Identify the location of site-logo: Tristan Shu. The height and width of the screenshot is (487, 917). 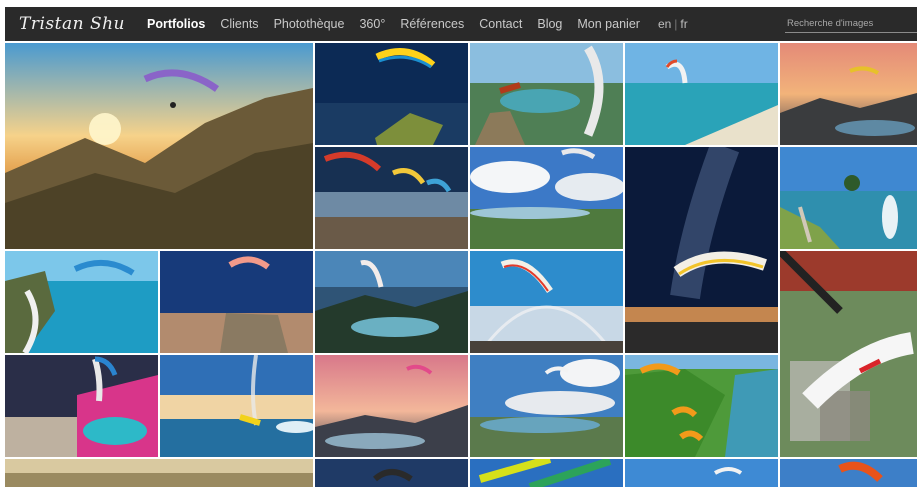
(74, 24).